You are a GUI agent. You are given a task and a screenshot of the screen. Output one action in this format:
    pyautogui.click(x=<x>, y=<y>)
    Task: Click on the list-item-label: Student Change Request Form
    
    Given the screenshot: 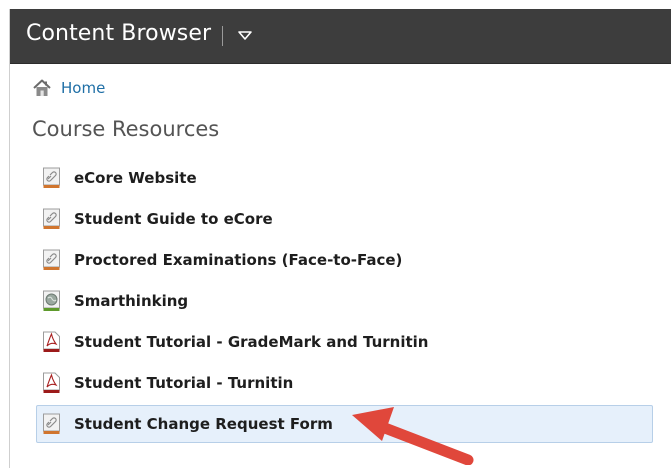 What is the action you would take?
    pyautogui.click(x=203, y=424)
    